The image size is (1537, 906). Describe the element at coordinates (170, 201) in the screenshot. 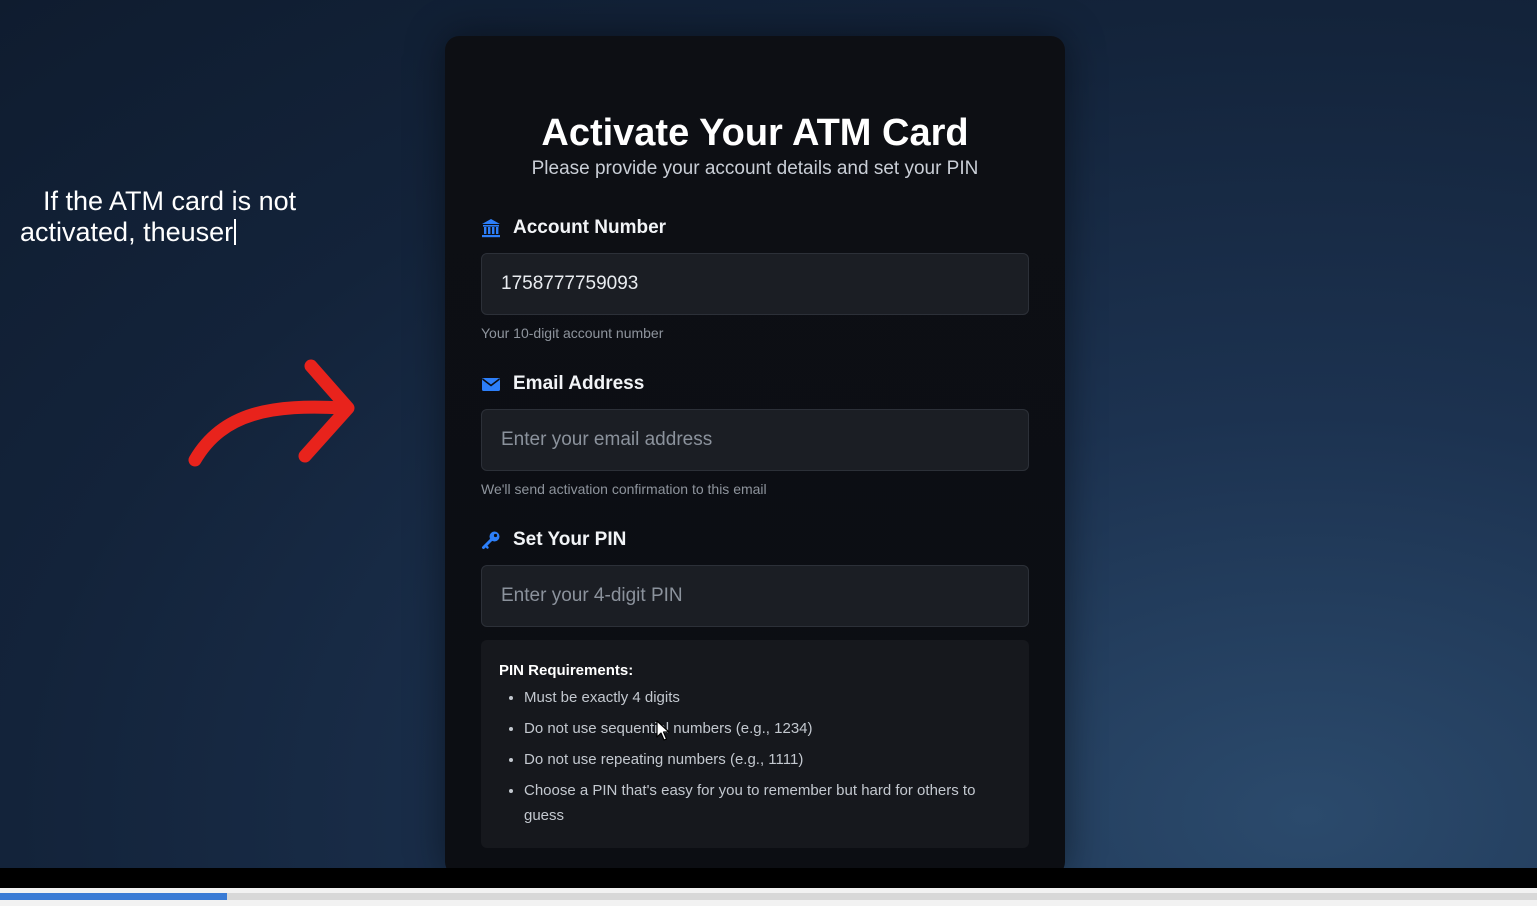

I see `caption-line-1: If the ATM card is not` at that location.